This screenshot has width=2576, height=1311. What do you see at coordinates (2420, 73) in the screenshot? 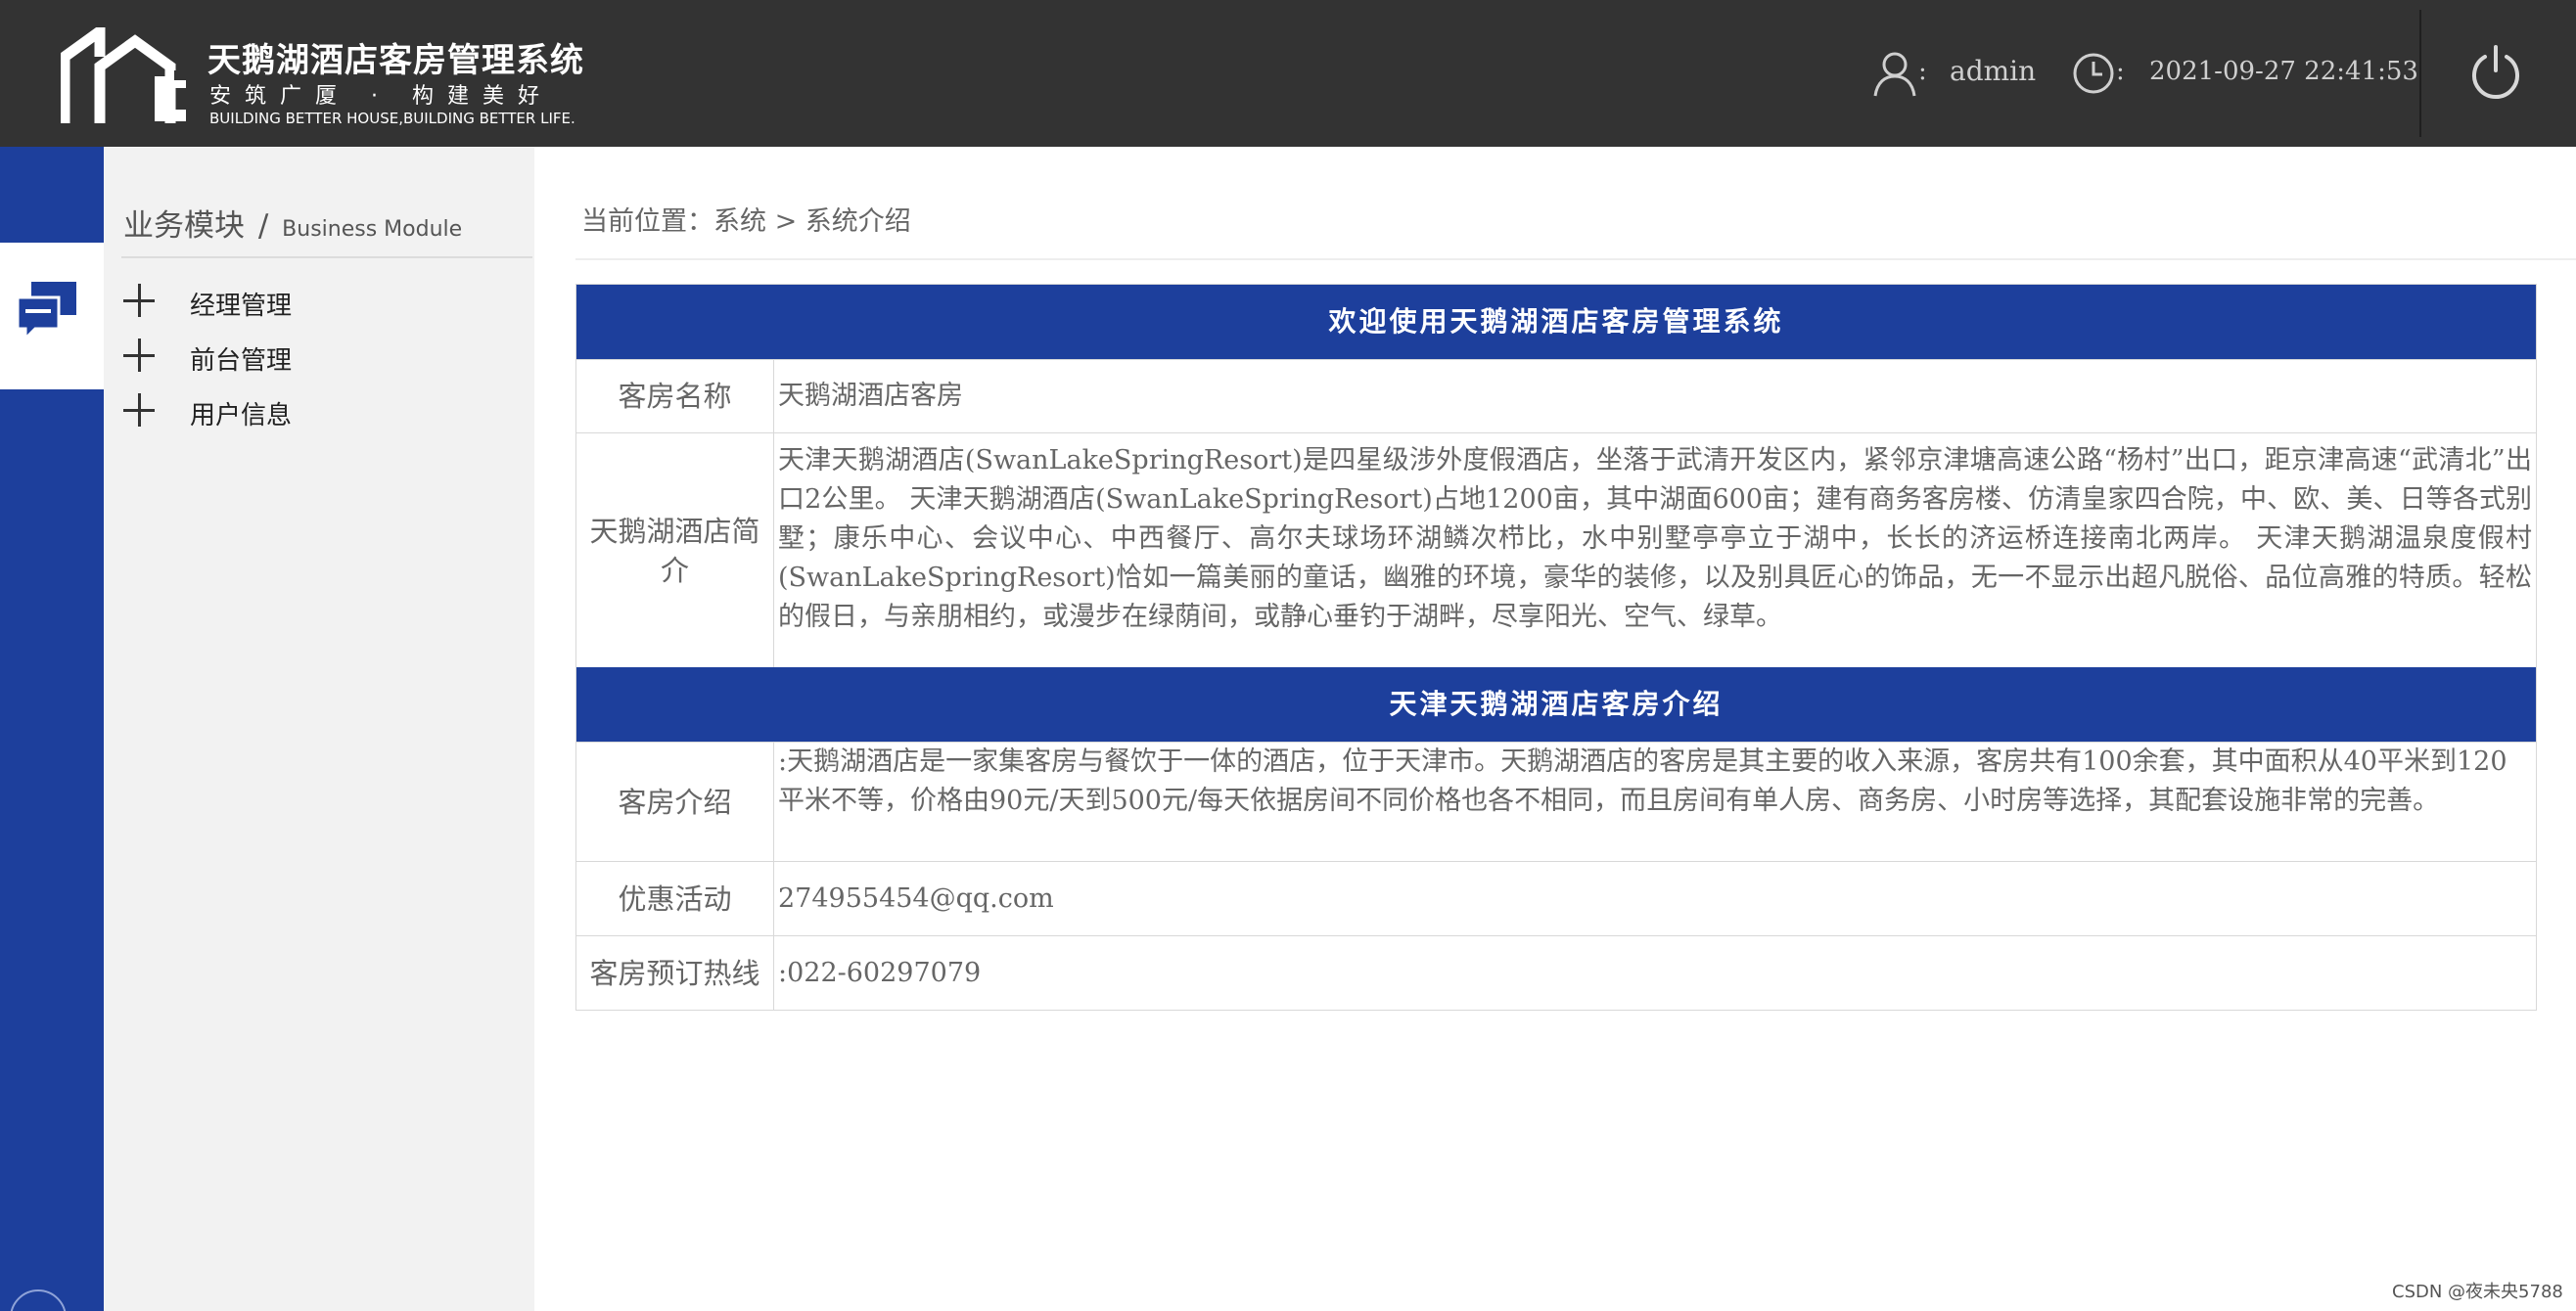
I see `header-divider` at bounding box center [2420, 73].